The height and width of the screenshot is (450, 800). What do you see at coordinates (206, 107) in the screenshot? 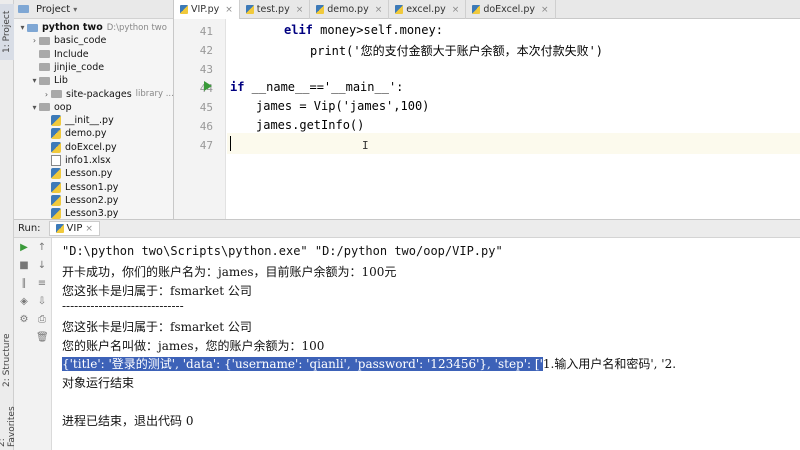
I see `line-number: 45` at bounding box center [206, 107].